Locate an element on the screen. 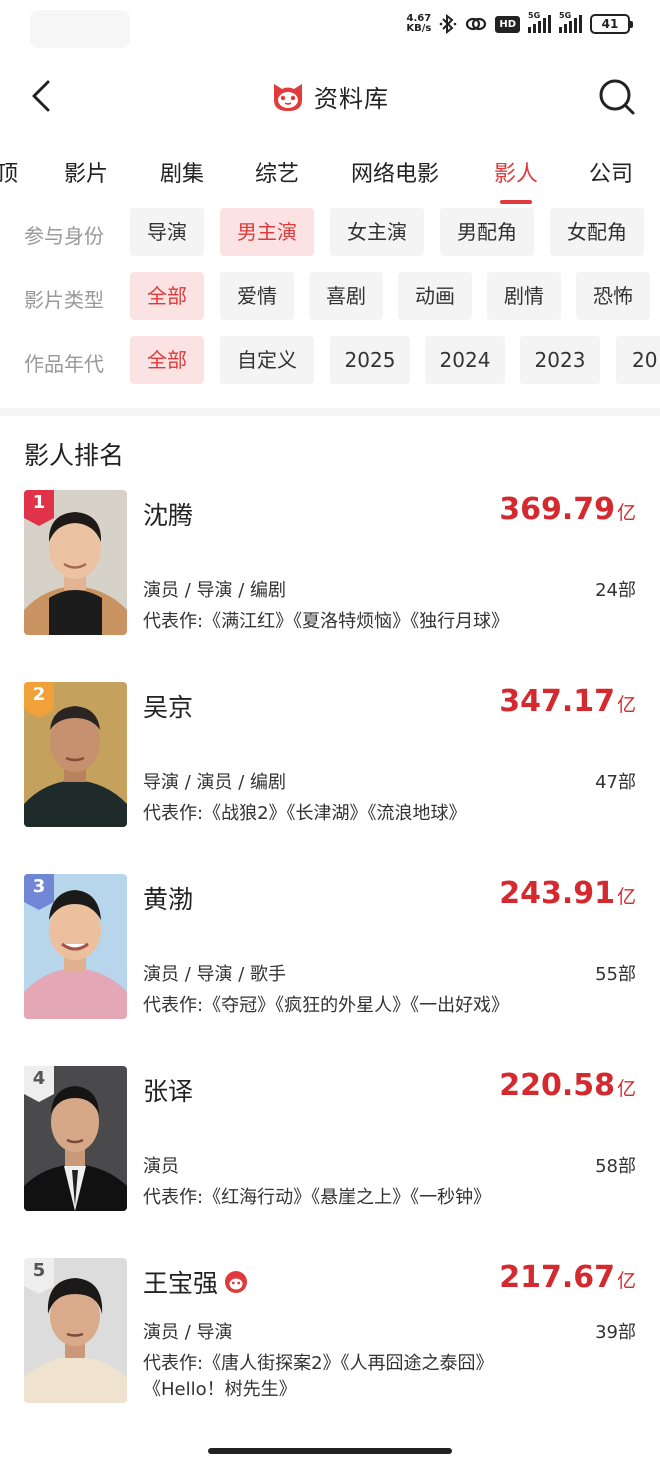 The height and width of the screenshot is (1467, 660). filter-row-role: 参与身份 导演 男主演 女主演 男配角 女配角 is located at coordinates (330, 233).